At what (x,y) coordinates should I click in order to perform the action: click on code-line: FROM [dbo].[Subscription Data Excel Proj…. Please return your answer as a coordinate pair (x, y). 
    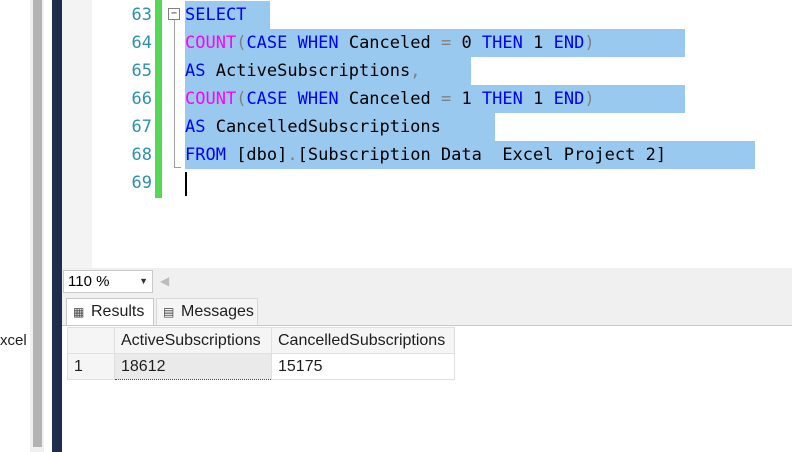
    Looking at the image, I should click on (425, 155).